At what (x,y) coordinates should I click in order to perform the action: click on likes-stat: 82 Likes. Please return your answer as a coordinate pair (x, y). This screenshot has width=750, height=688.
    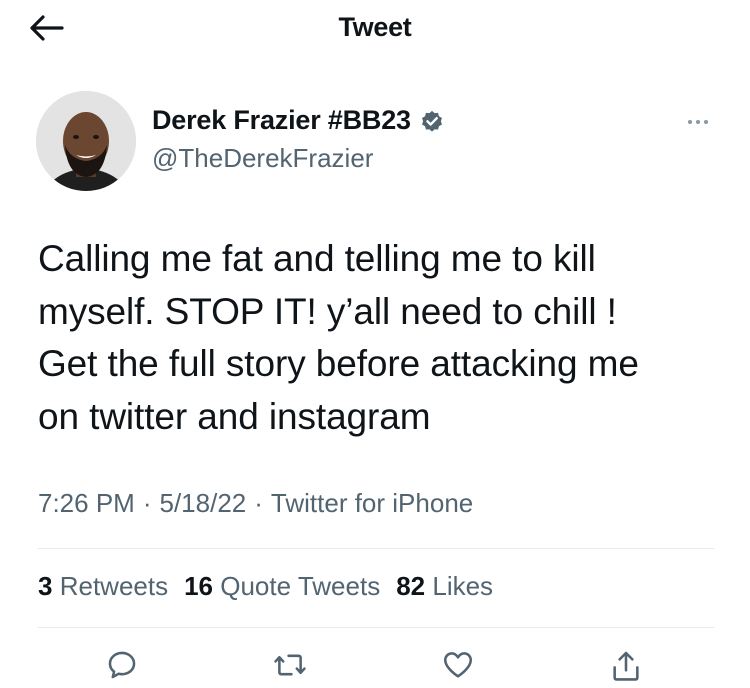
    Looking at the image, I should click on (444, 586).